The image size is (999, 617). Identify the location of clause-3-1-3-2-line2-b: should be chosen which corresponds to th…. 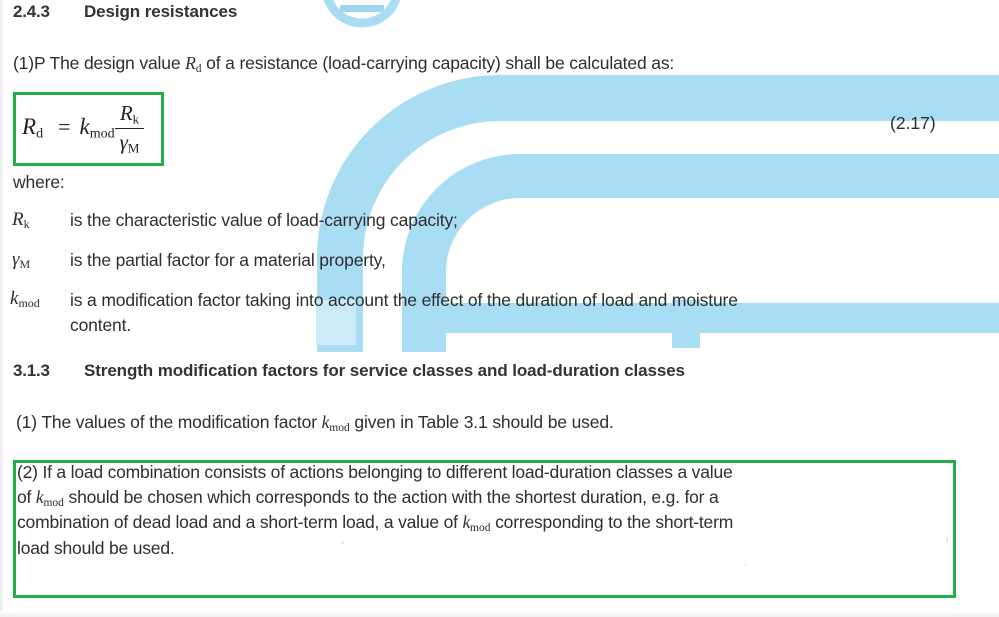
(391, 497).